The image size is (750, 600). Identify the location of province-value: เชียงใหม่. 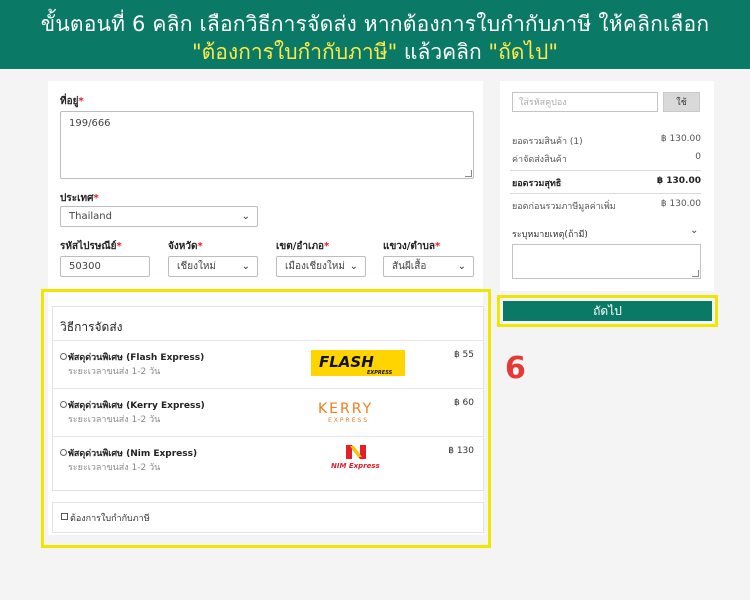
(197, 266).